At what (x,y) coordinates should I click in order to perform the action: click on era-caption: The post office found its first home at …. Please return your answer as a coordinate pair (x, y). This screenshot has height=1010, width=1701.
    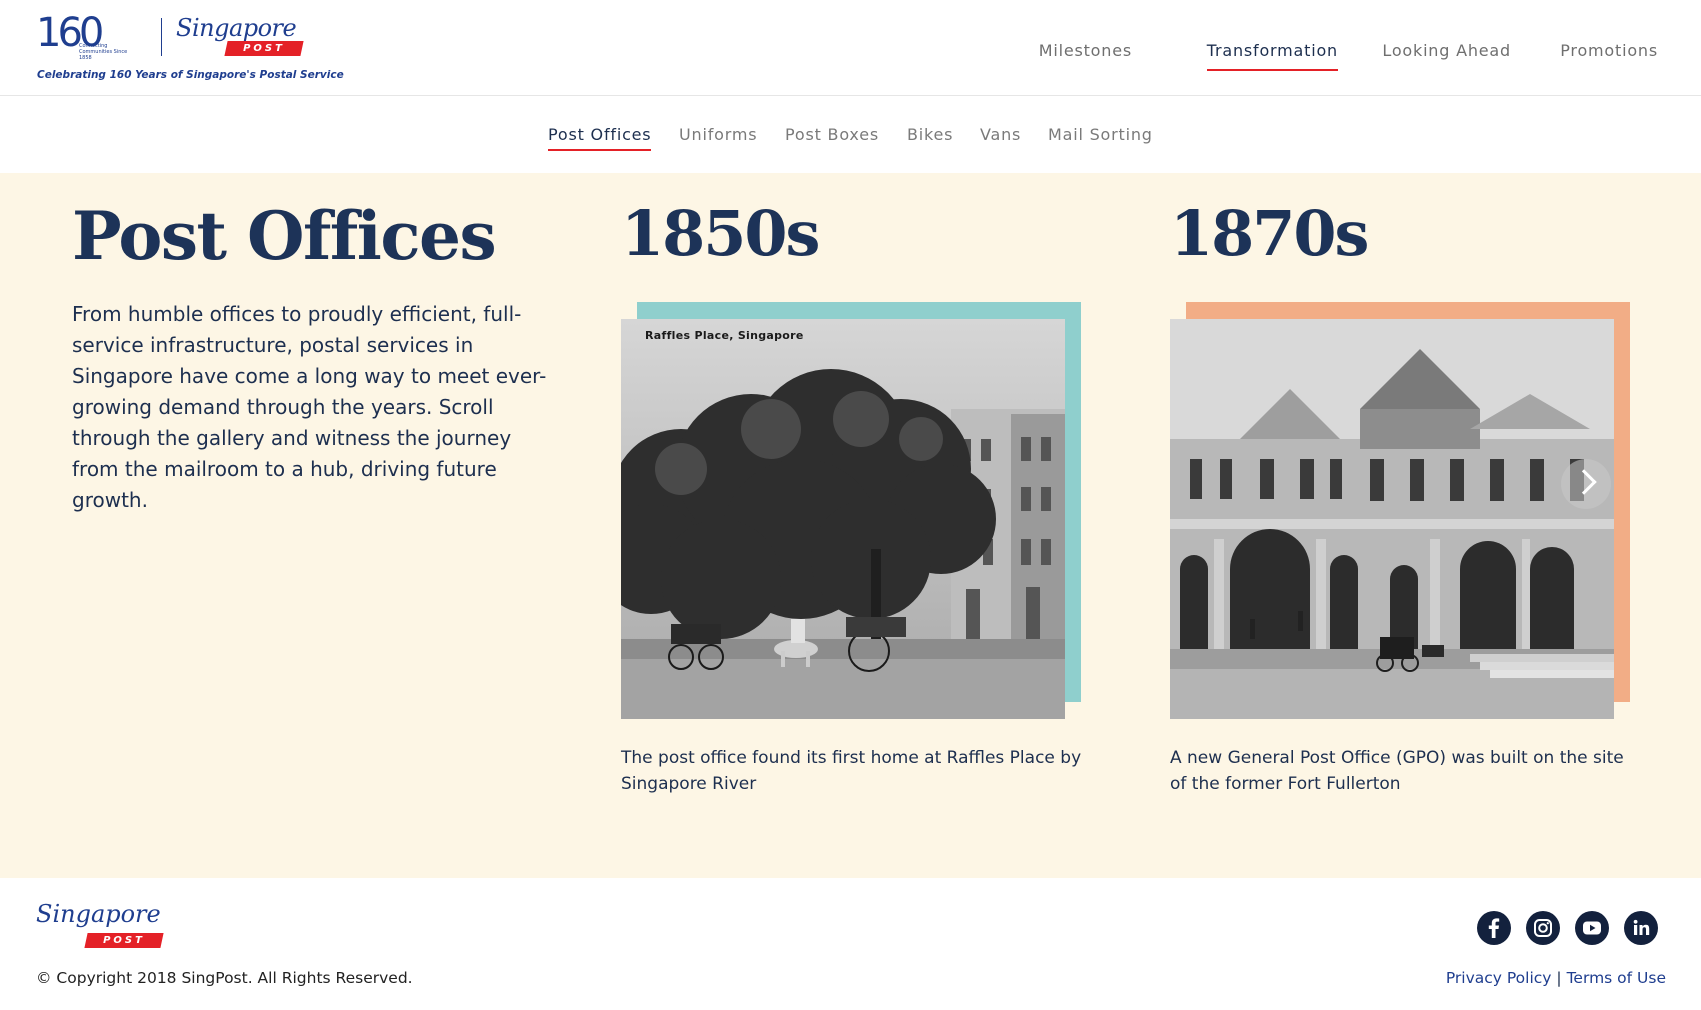
    Looking at the image, I should click on (851, 771).